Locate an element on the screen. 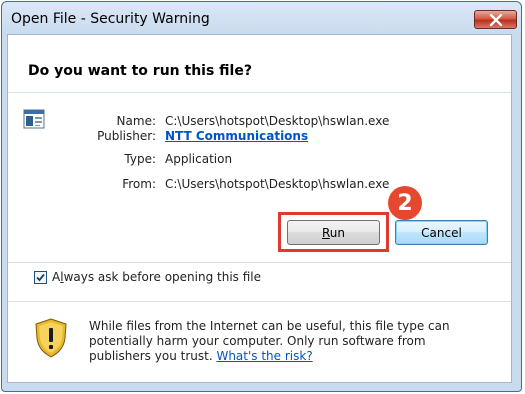  type-value: Application is located at coordinates (199, 159).